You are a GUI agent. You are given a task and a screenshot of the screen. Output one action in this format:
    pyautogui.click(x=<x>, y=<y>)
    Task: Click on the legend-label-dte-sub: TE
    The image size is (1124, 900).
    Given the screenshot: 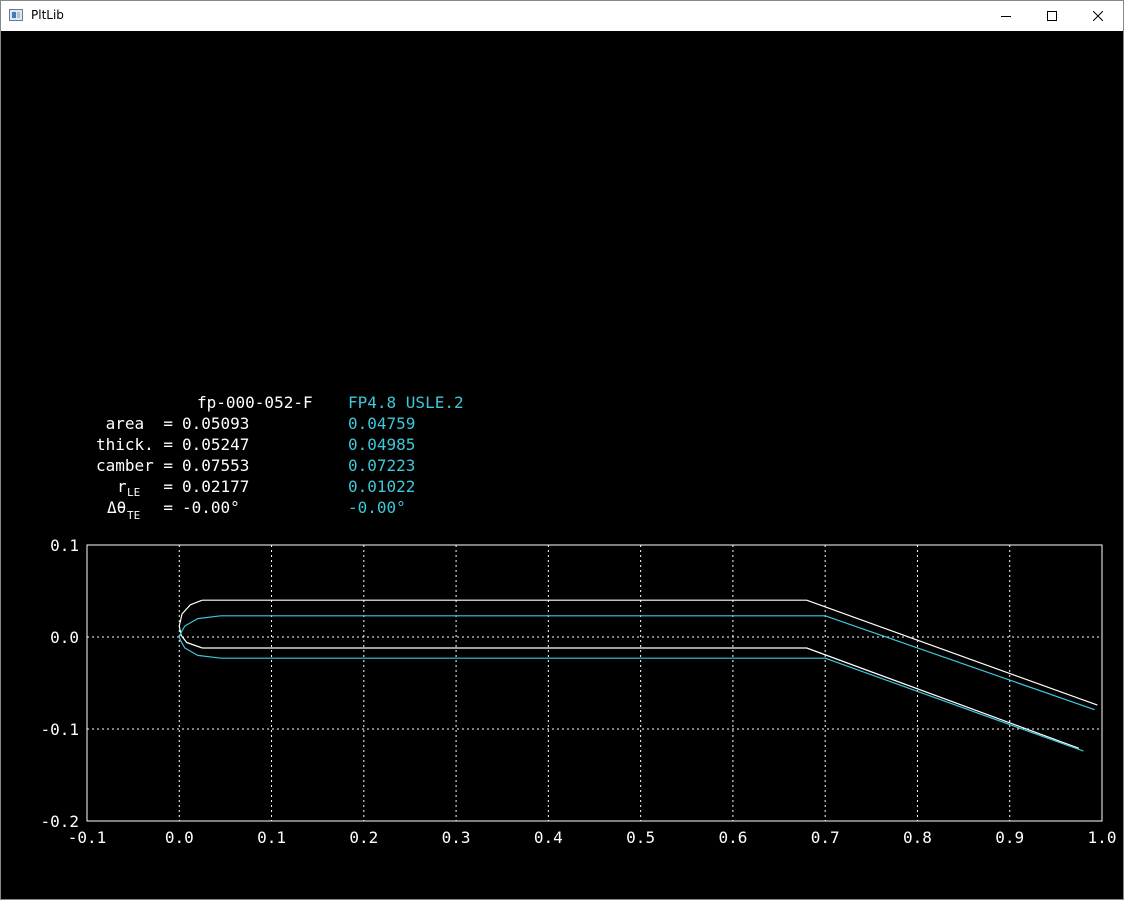 What is the action you would take?
    pyautogui.click(x=133, y=515)
    